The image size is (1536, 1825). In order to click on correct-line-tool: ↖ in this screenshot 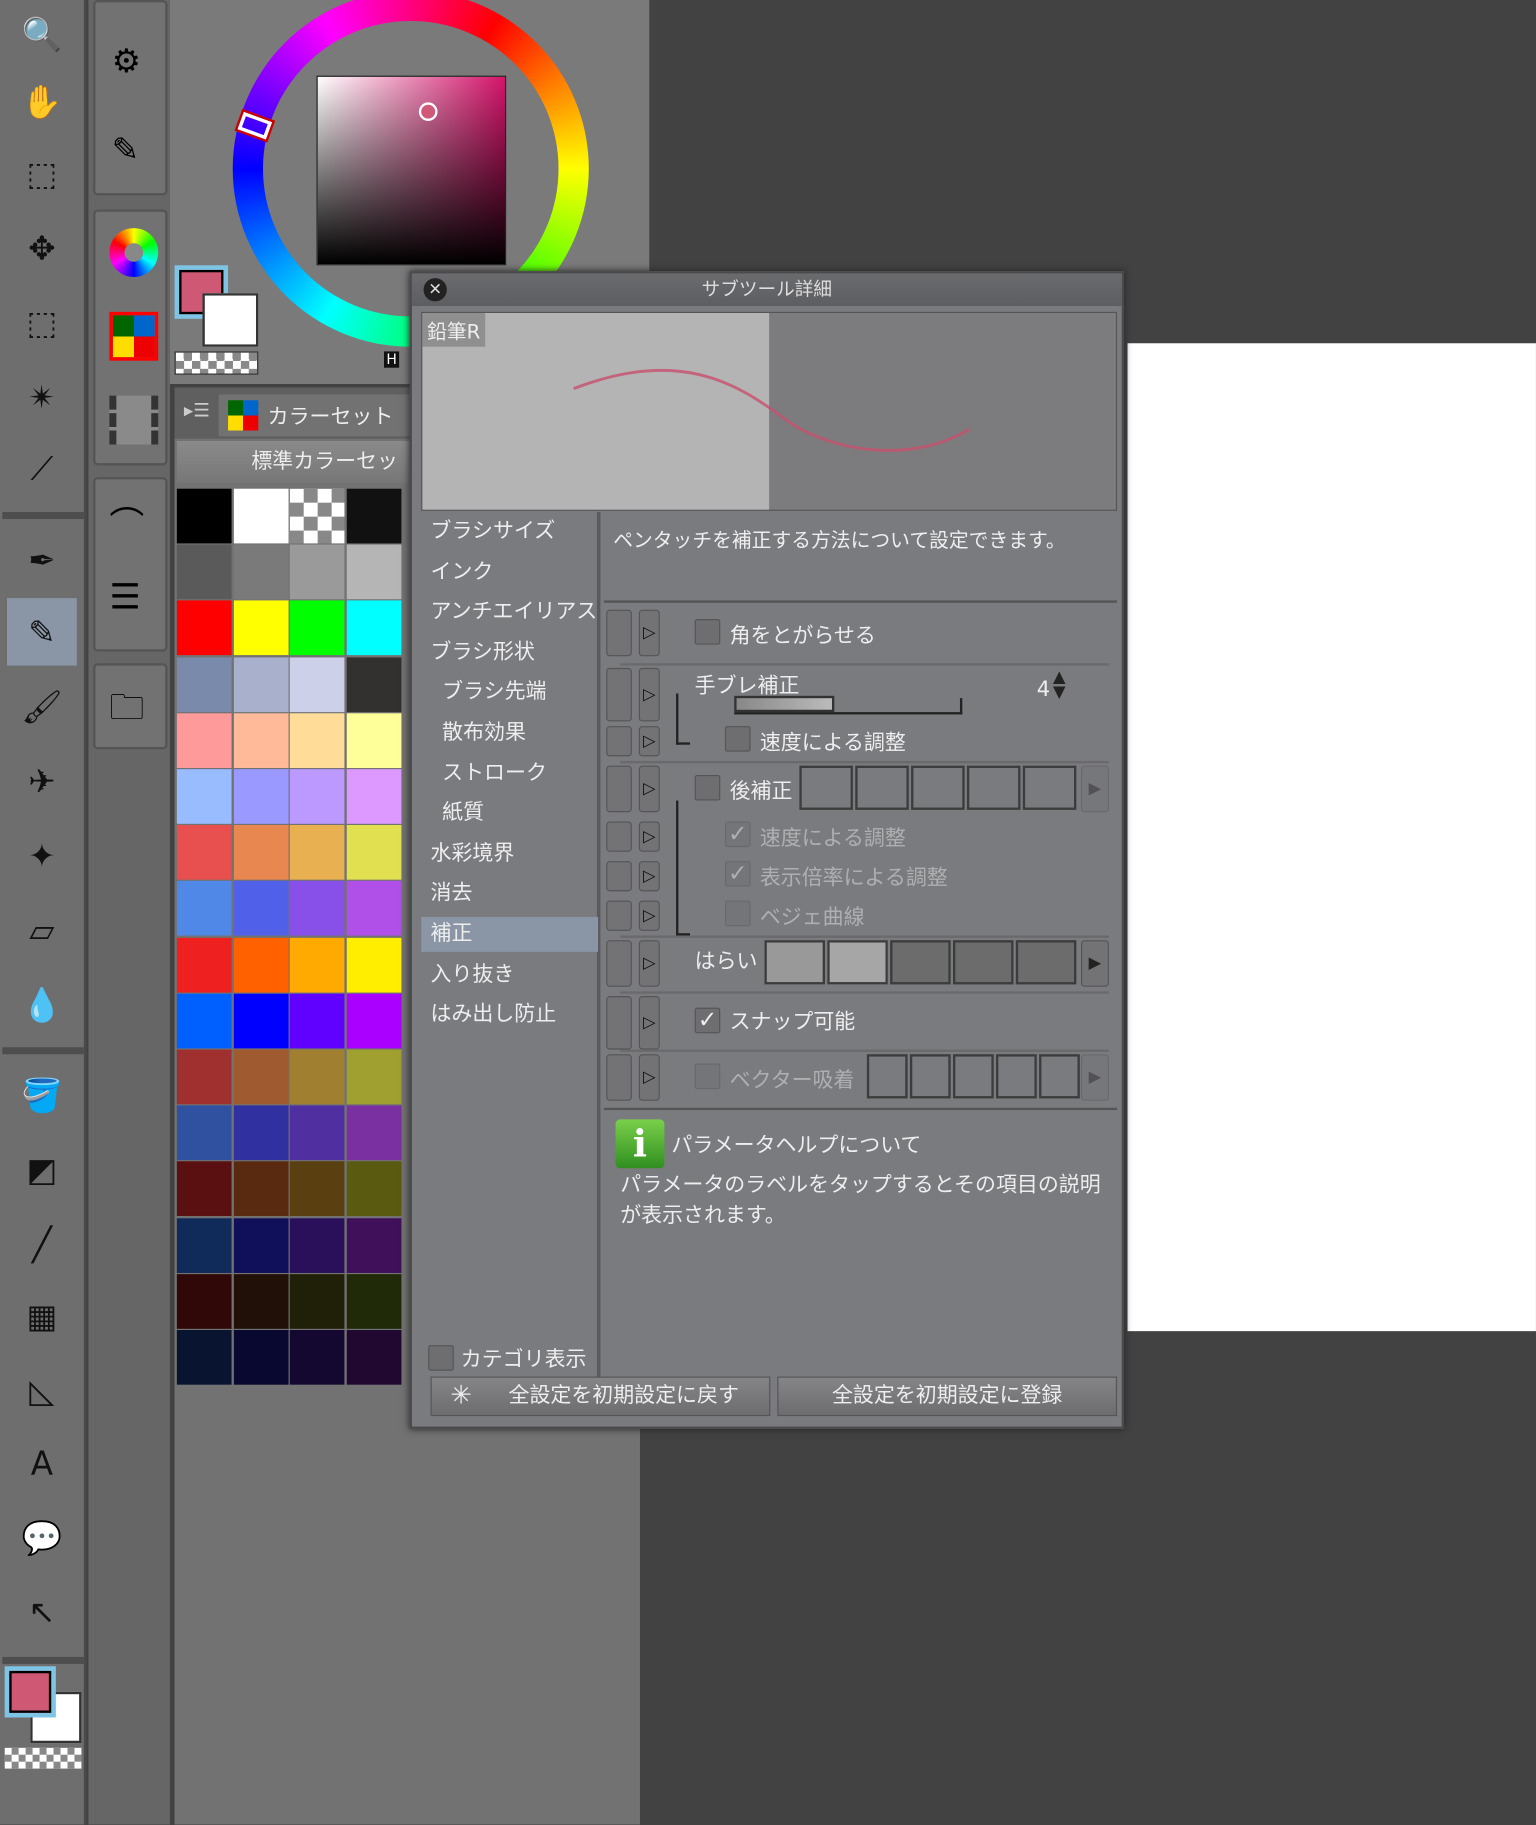, I will do `click(42, 1611)`.